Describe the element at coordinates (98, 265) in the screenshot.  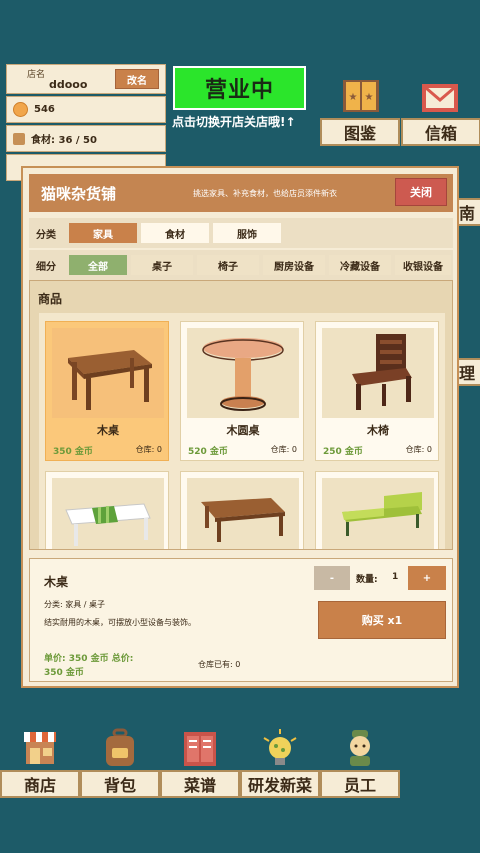
I see `subcategory-tab-all: 全部` at that location.